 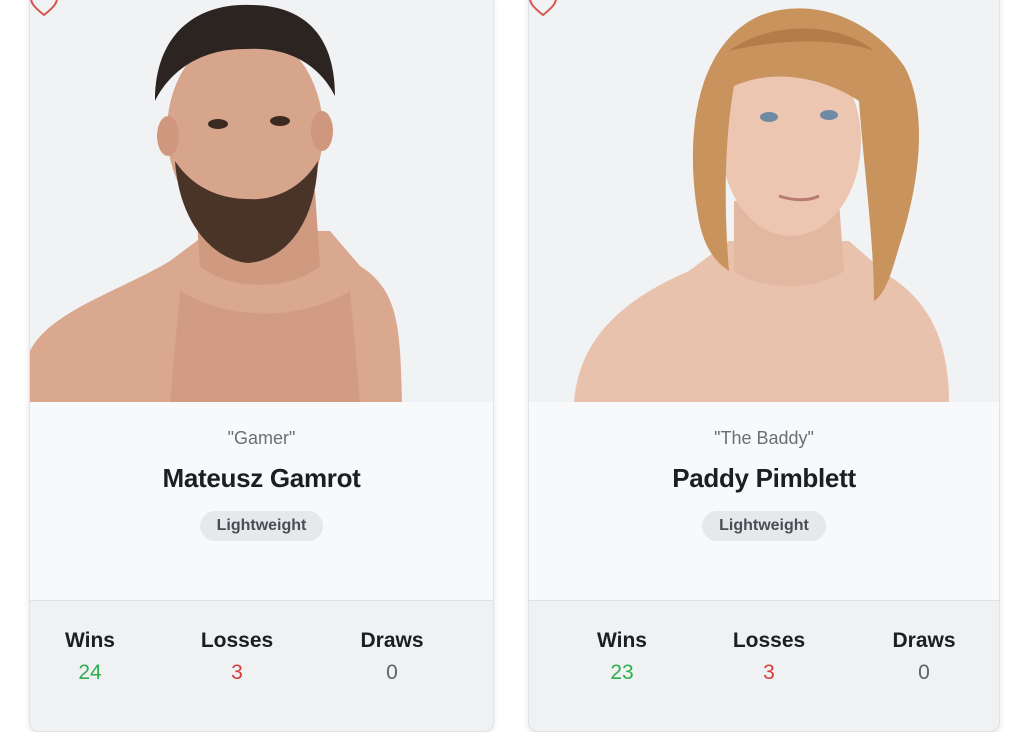 I want to click on fighter-nickname: "Gamer", so click(x=261, y=438).